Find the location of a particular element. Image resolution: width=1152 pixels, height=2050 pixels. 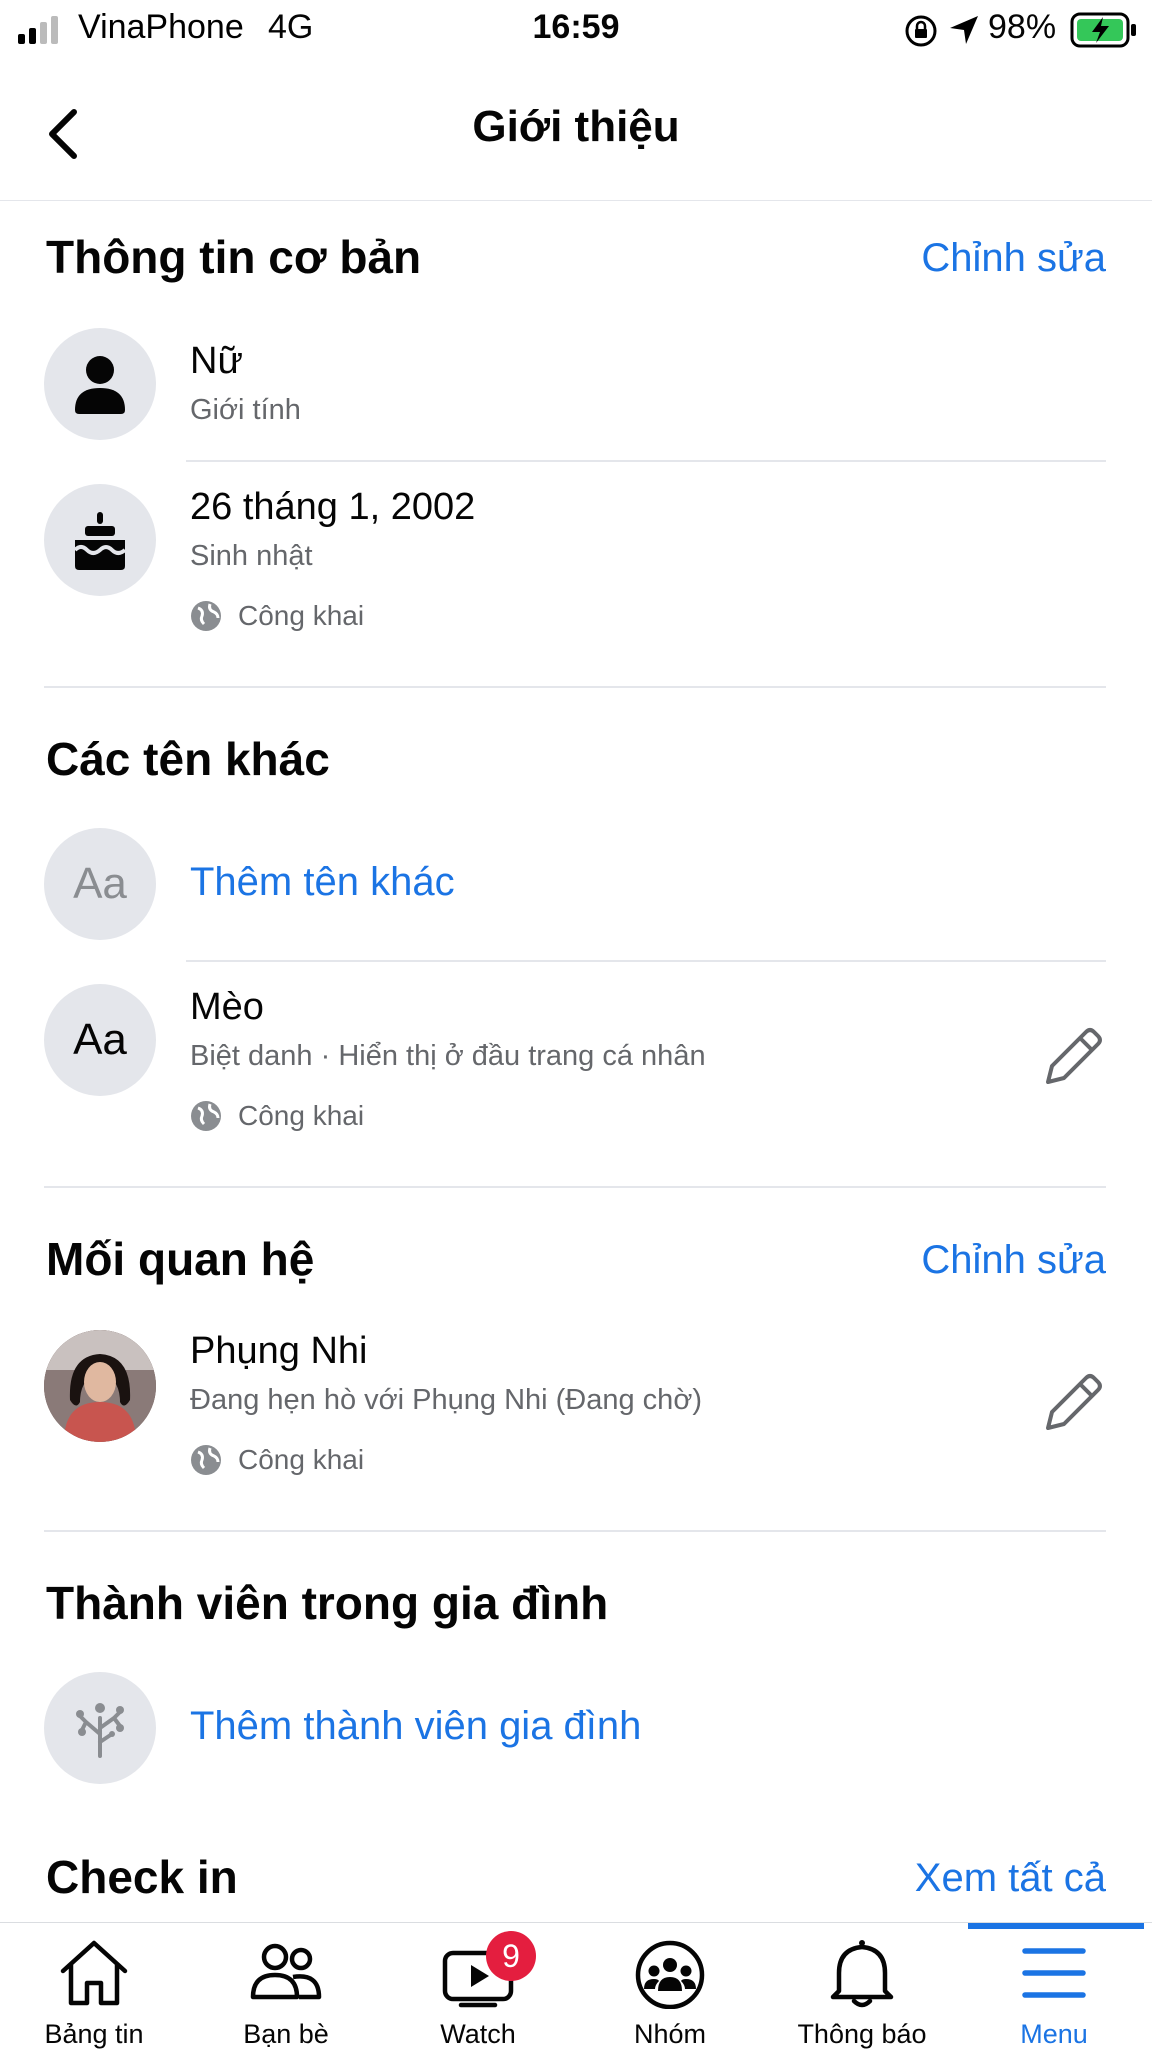

nav-label: Thông báo is located at coordinates (862, 2034).